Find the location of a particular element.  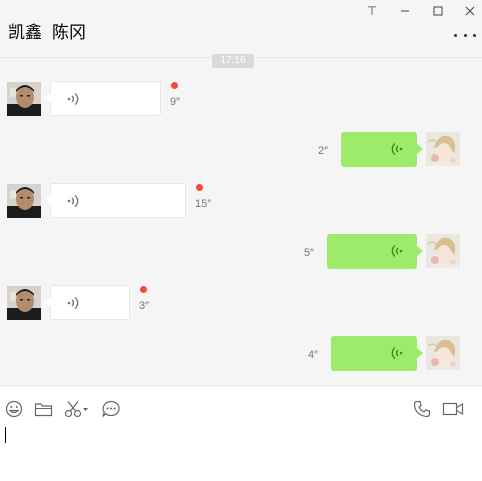

video-icon is located at coordinates (453, 409).